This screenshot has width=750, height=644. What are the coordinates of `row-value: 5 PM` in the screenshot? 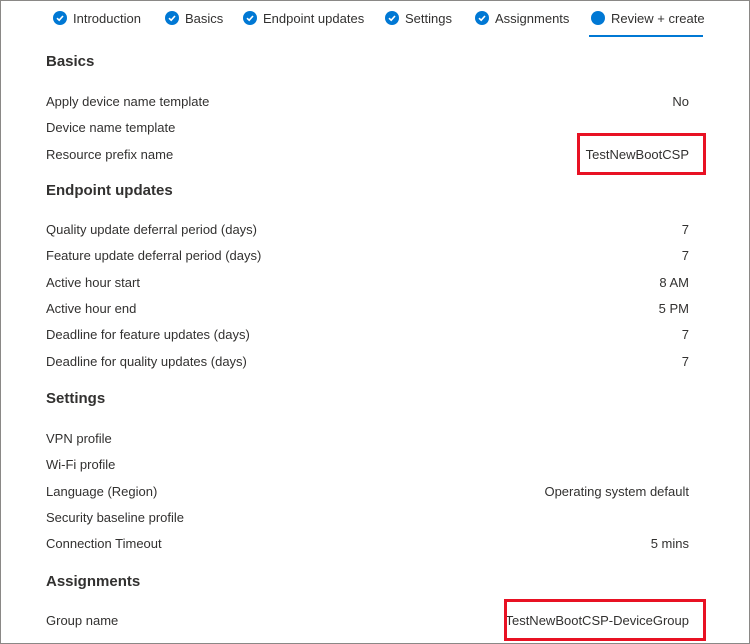 It's located at (673, 308).